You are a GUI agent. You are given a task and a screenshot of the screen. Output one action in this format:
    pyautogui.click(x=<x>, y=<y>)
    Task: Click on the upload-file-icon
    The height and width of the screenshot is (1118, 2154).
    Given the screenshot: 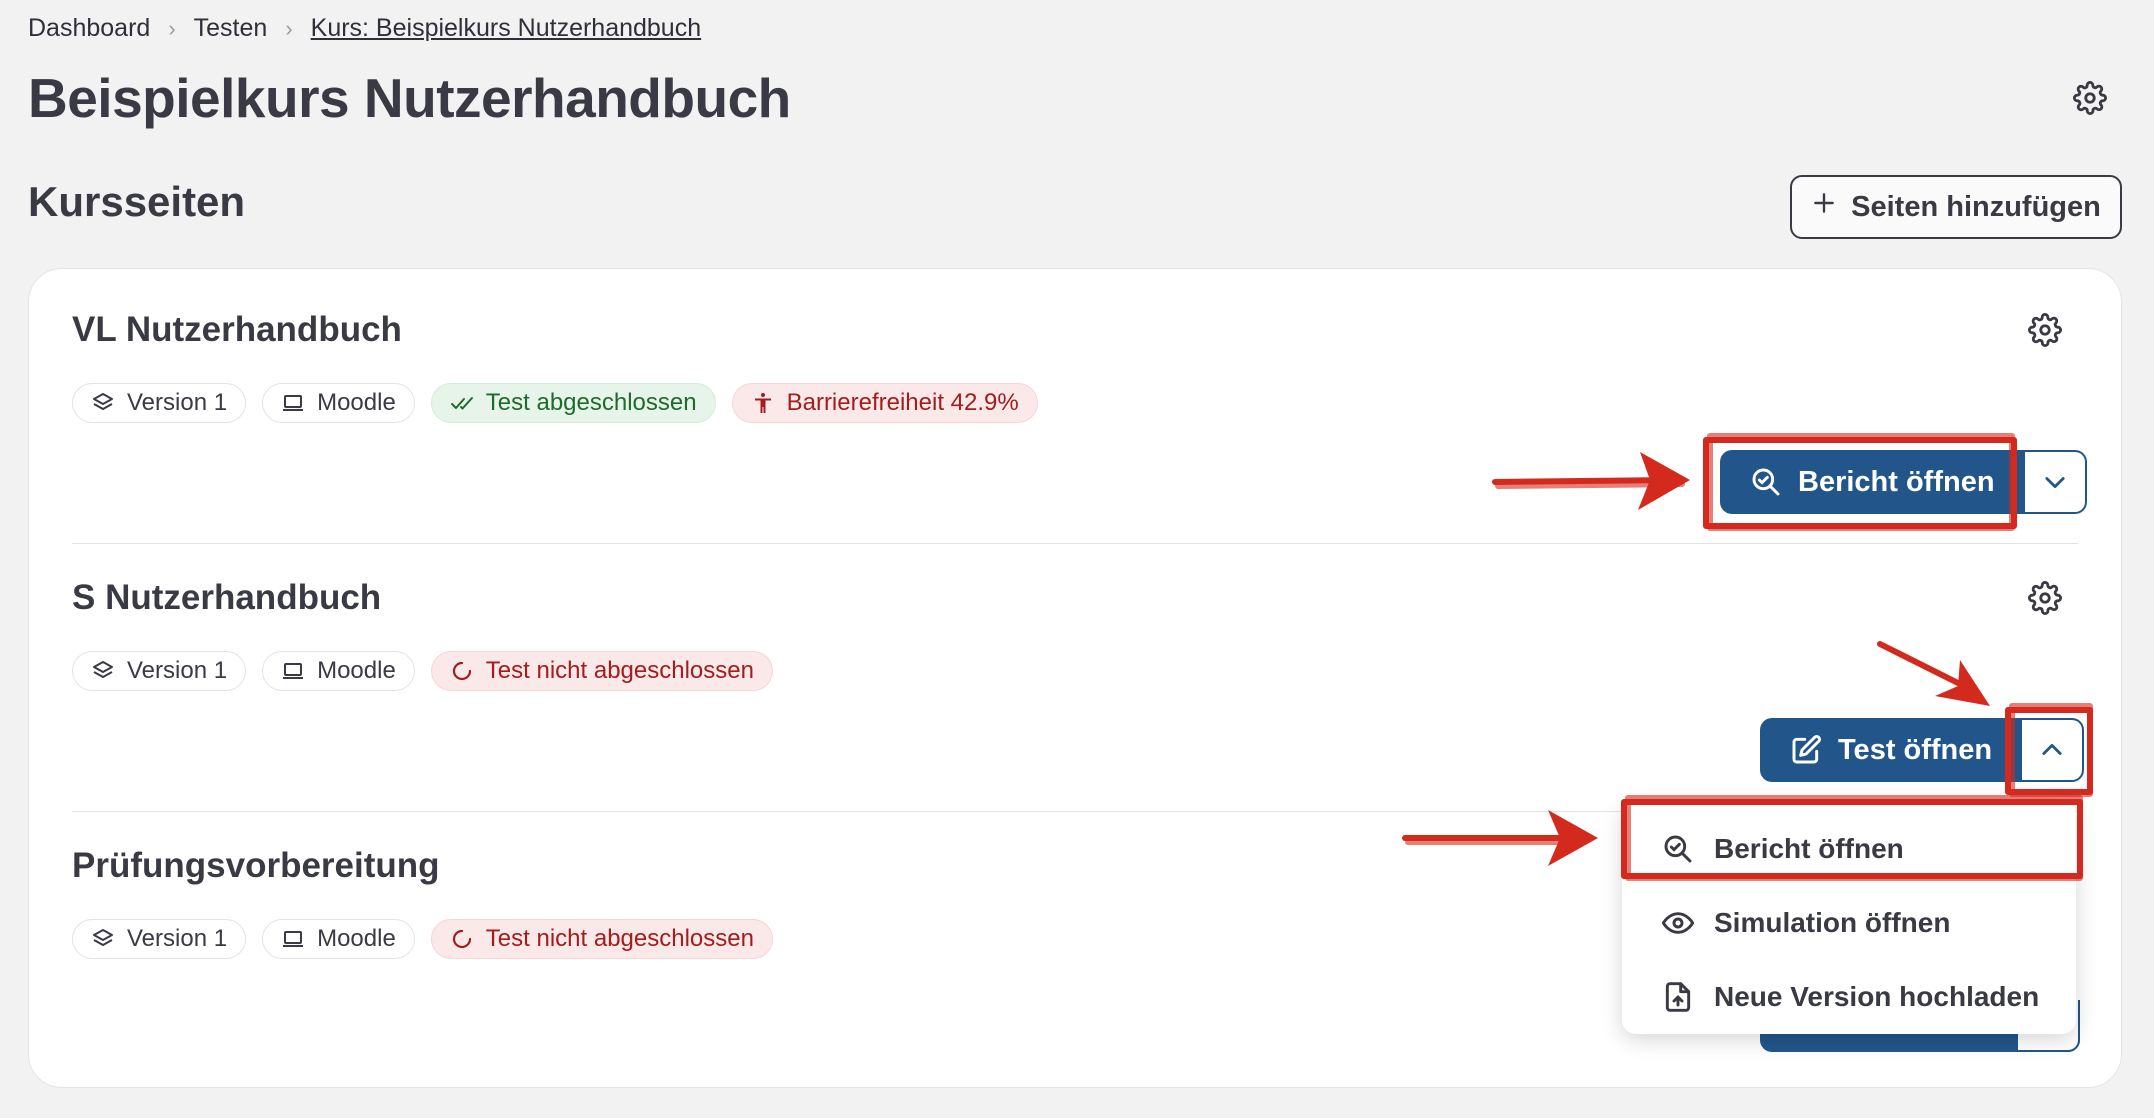 What is the action you would take?
    pyautogui.click(x=1678, y=997)
    